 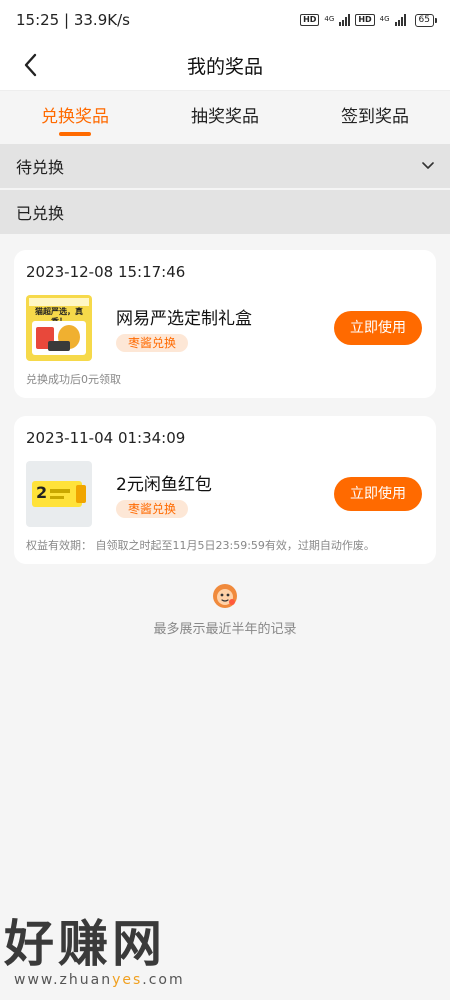 What do you see at coordinates (225, 609) in the screenshot?
I see `list-footer: 最多展示最近半年的记录` at bounding box center [225, 609].